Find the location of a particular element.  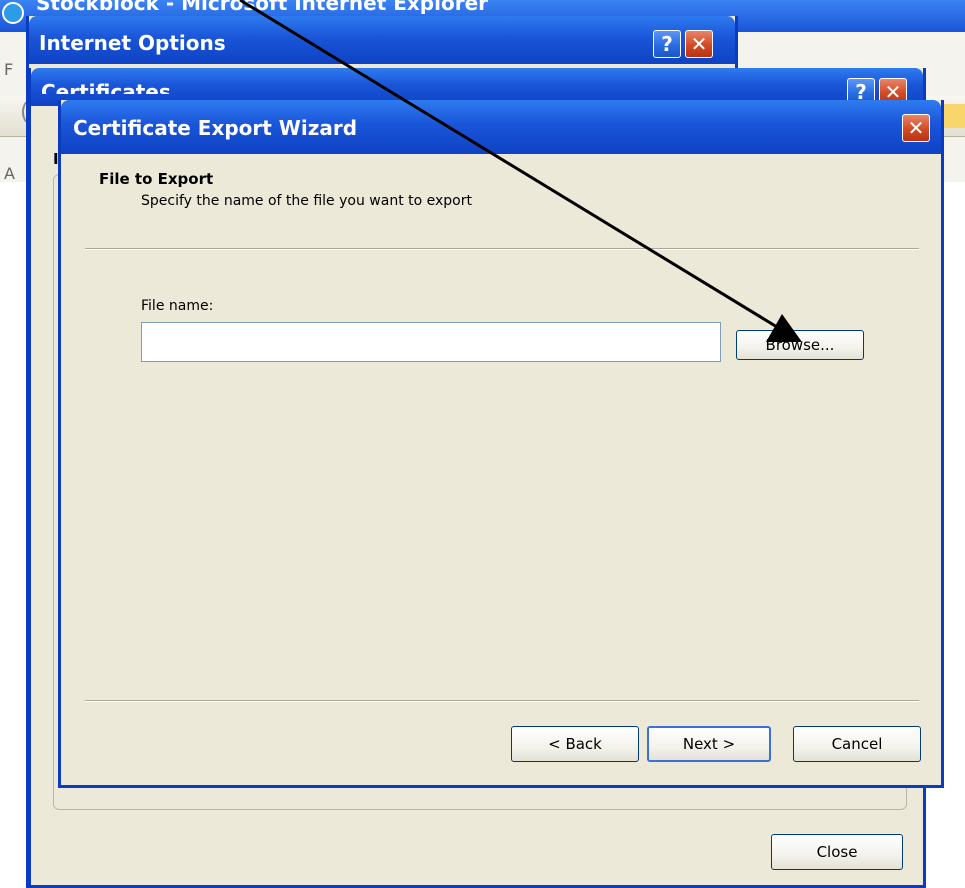

annotation-arrow-head is located at coordinates (784, 328).